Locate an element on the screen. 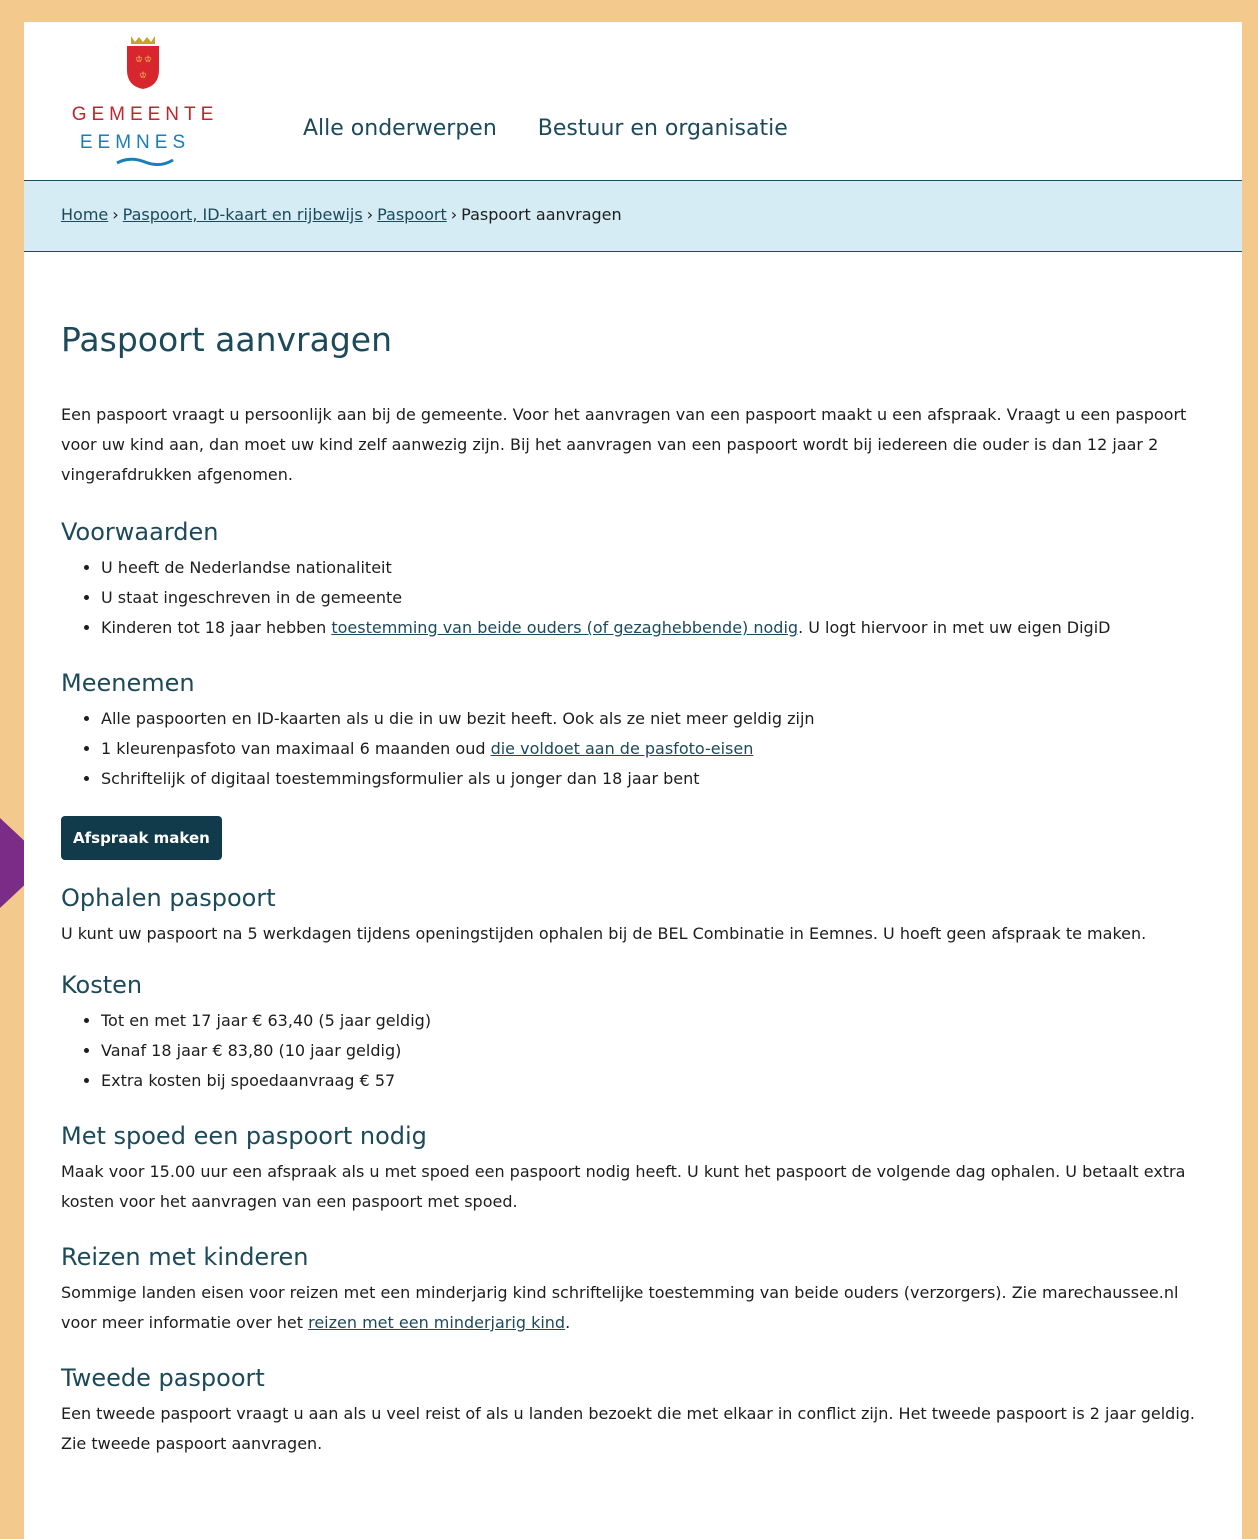 The image size is (1258, 1539). wave-icon is located at coordinates (145, 162).